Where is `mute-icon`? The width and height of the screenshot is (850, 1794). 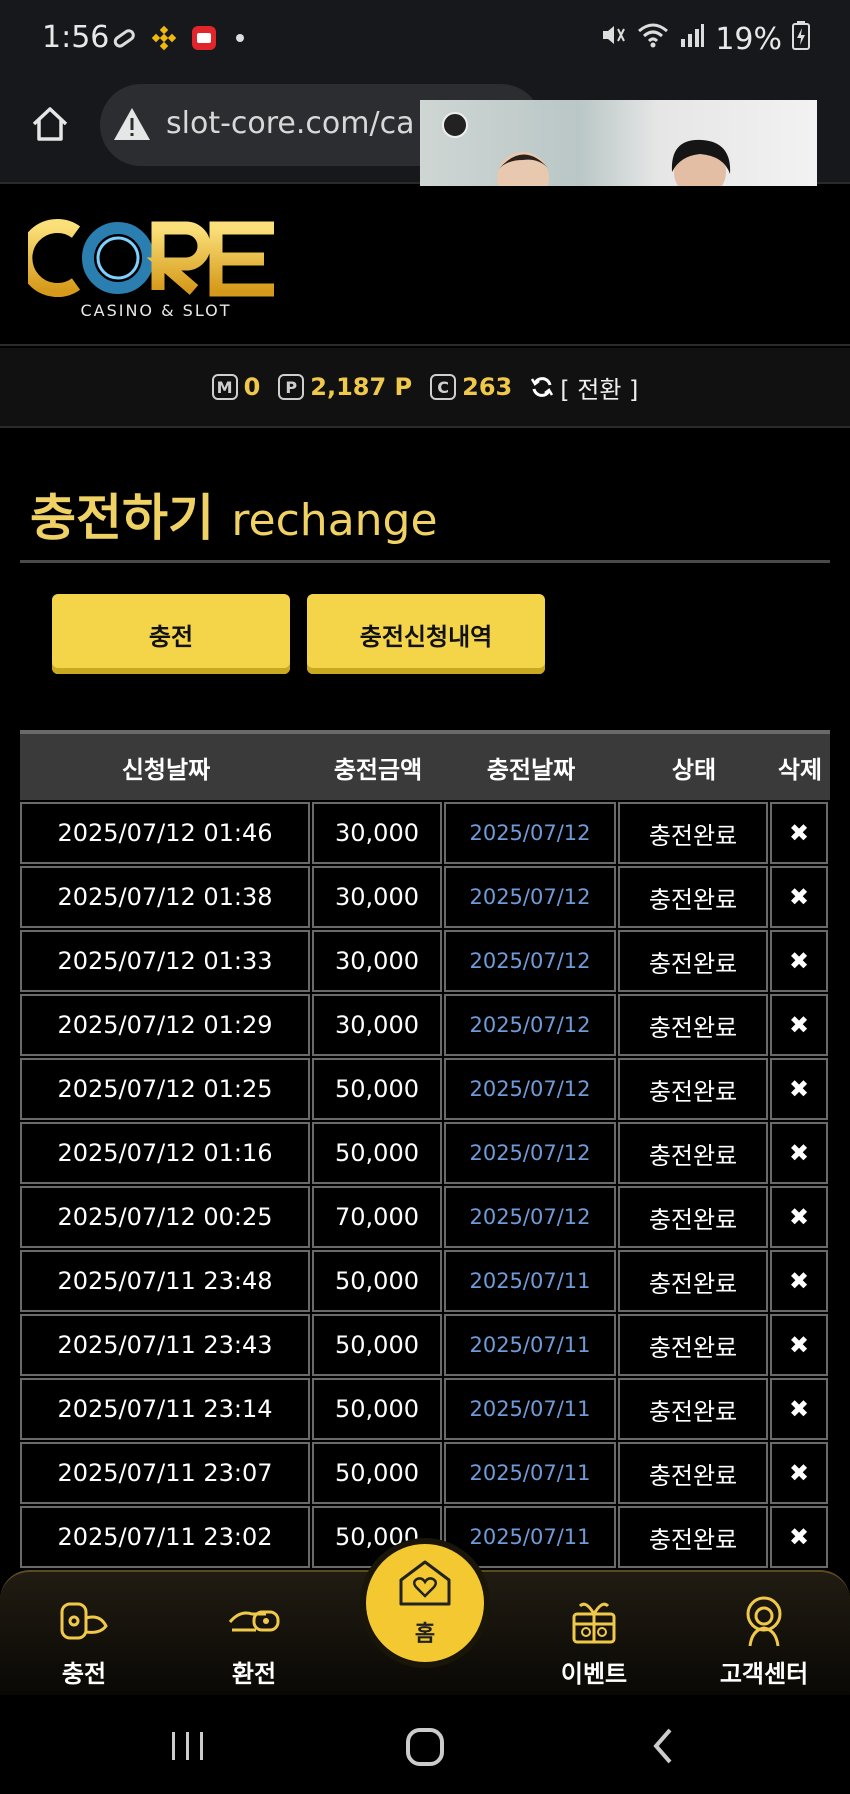
mute-icon is located at coordinates (613, 39).